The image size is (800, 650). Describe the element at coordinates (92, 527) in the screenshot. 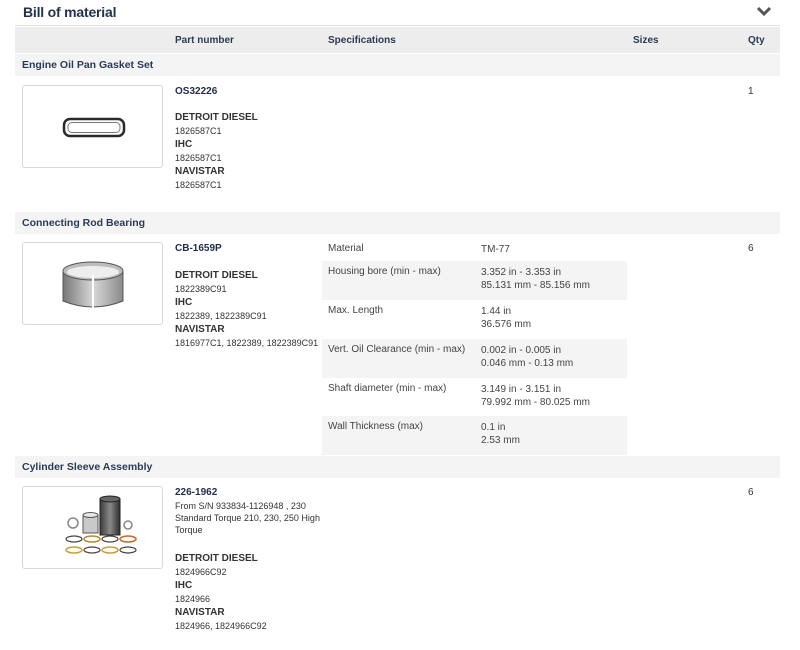

I see `cylinder-sleeve-kit-image` at that location.